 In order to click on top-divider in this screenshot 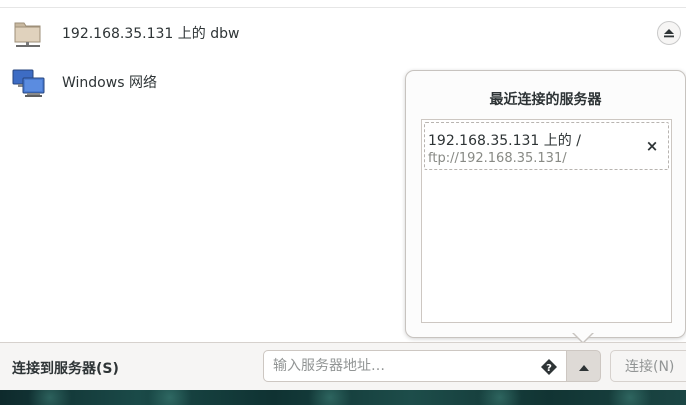, I will do `click(343, 7)`.